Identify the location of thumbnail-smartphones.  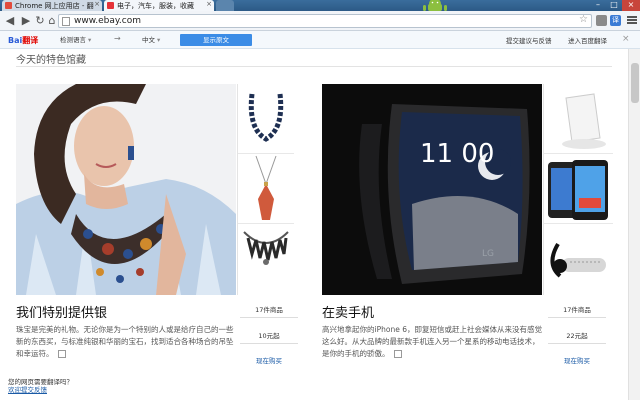
(578, 189).